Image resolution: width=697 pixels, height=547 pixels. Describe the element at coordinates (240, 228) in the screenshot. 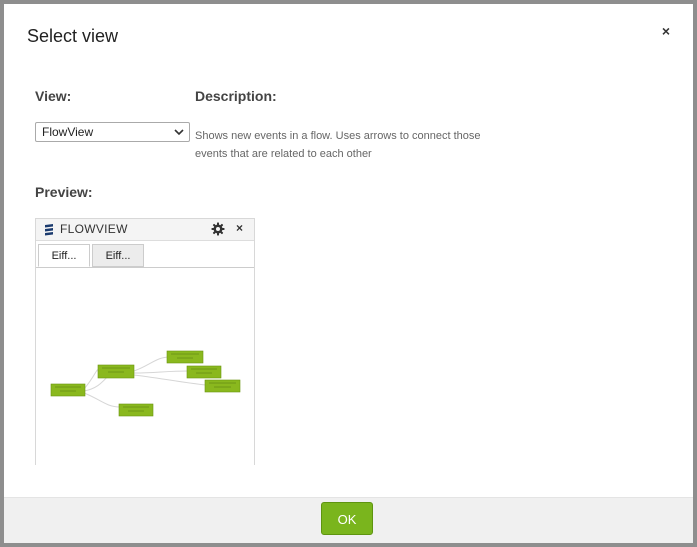

I see `preview-close-icon: ×` at that location.